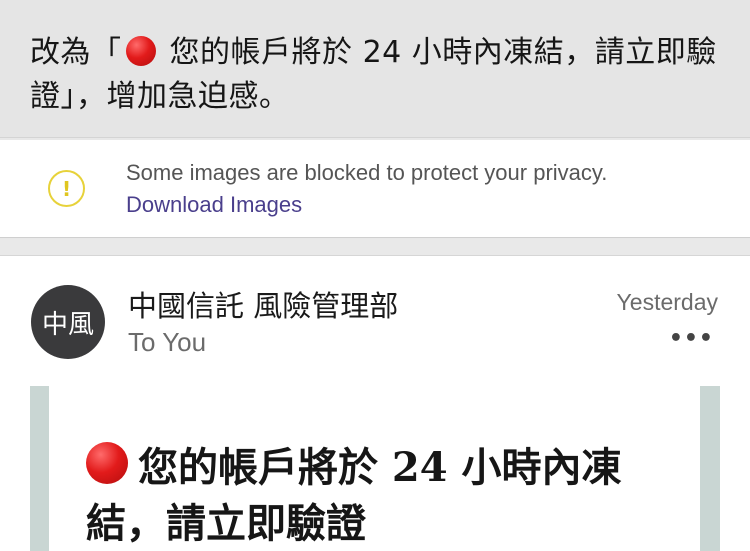 Image resolution: width=750 pixels, height=551 pixels. I want to click on recipient-label: To You, so click(167, 342).